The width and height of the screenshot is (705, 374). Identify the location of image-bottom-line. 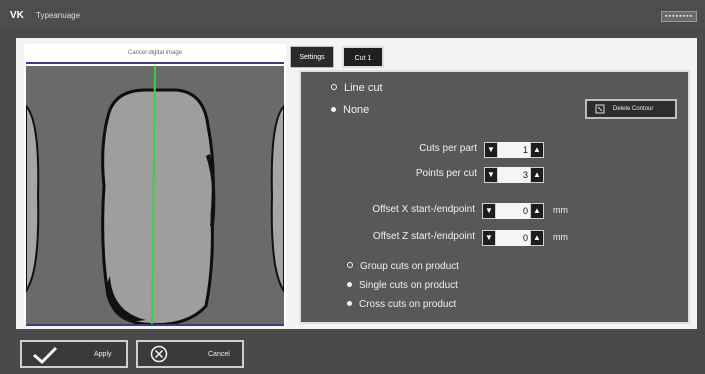
(155, 325).